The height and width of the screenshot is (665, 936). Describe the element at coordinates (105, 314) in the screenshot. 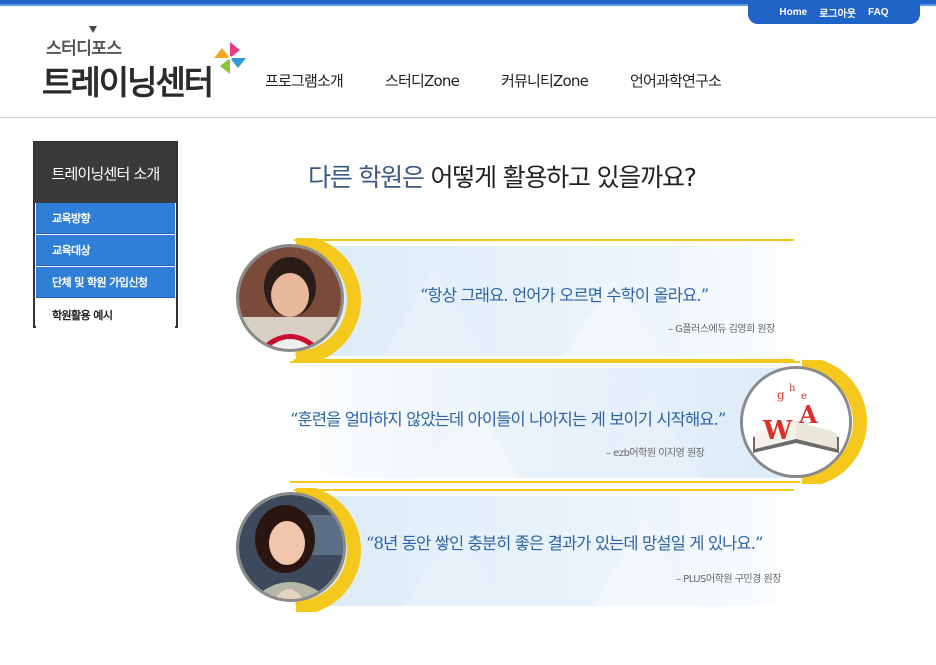

I see `side-menu-item-academy-examples: 학원활용 예시` at that location.